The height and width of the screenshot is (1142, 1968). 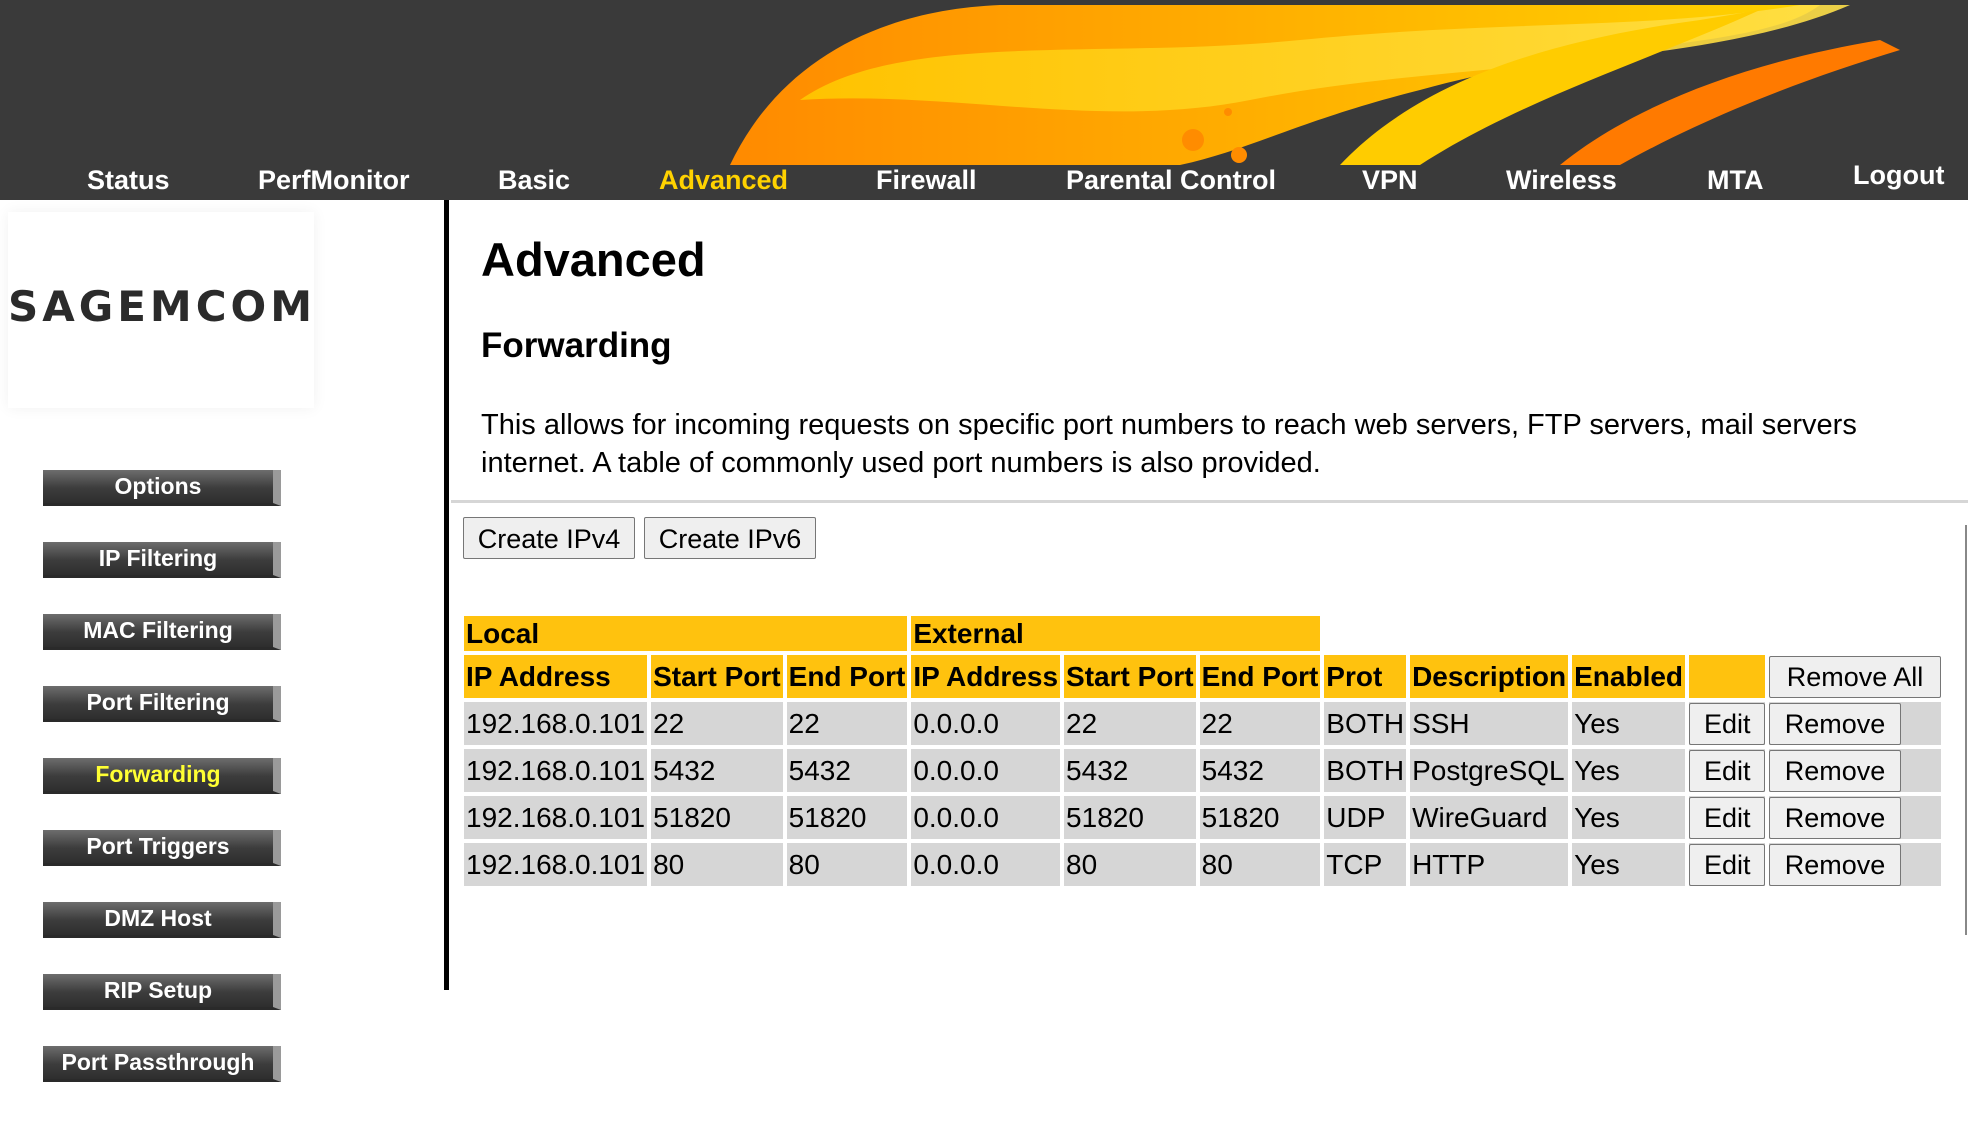 I want to click on col-protocol: Prot, so click(x=1365, y=676).